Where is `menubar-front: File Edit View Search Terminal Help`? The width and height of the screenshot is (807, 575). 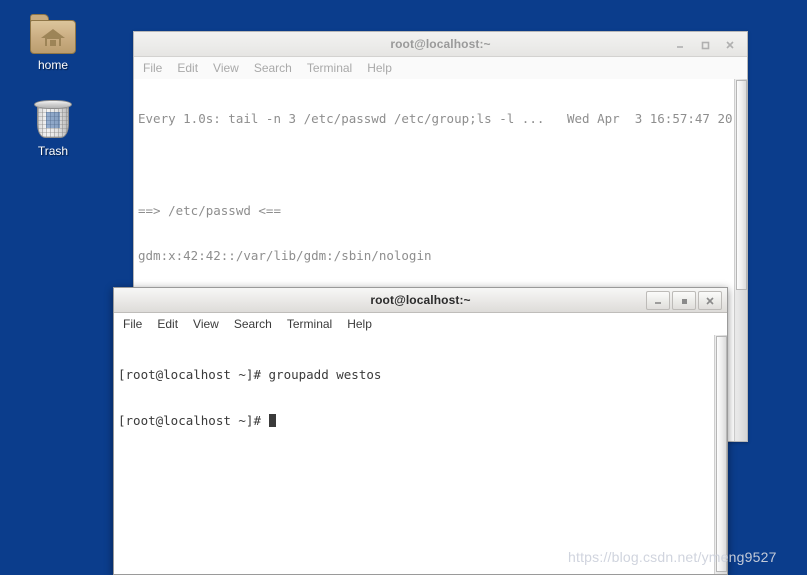 menubar-front: File Edit View Search Terminal Help is located at coordinates (420, 324).